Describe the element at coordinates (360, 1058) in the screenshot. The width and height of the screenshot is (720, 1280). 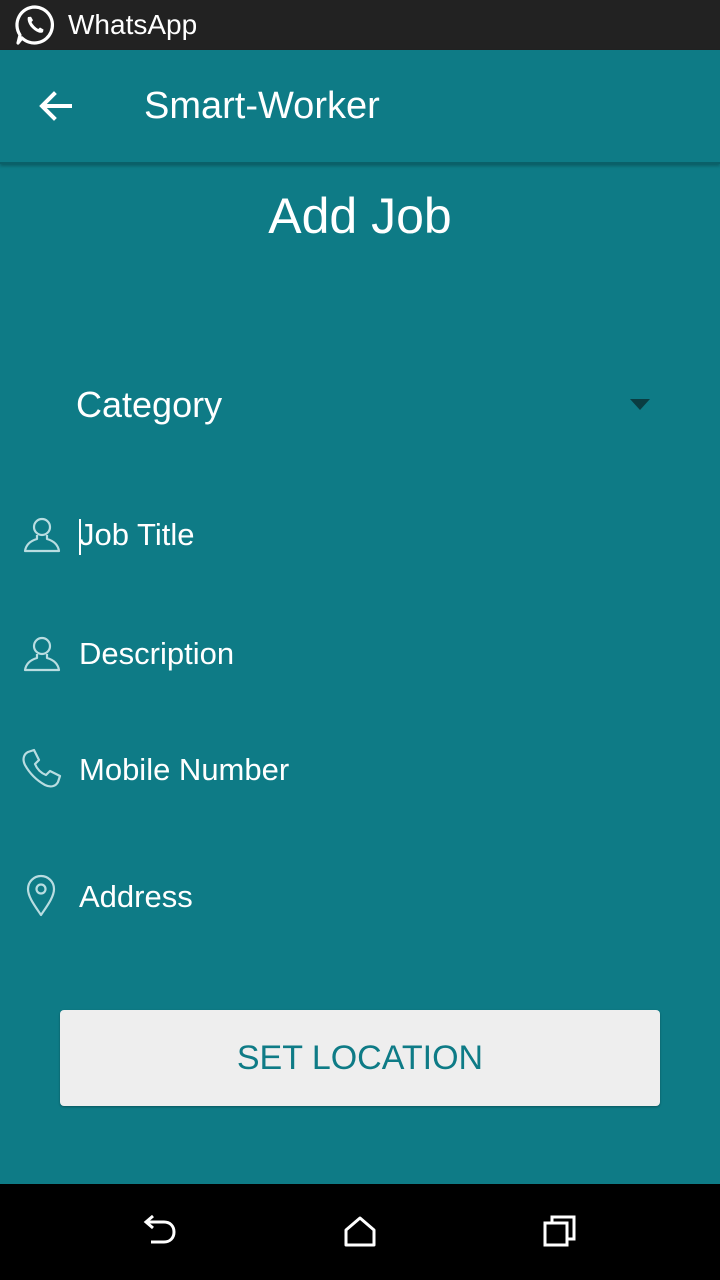
I see `set-location-button: SET LOCATION` at that location.